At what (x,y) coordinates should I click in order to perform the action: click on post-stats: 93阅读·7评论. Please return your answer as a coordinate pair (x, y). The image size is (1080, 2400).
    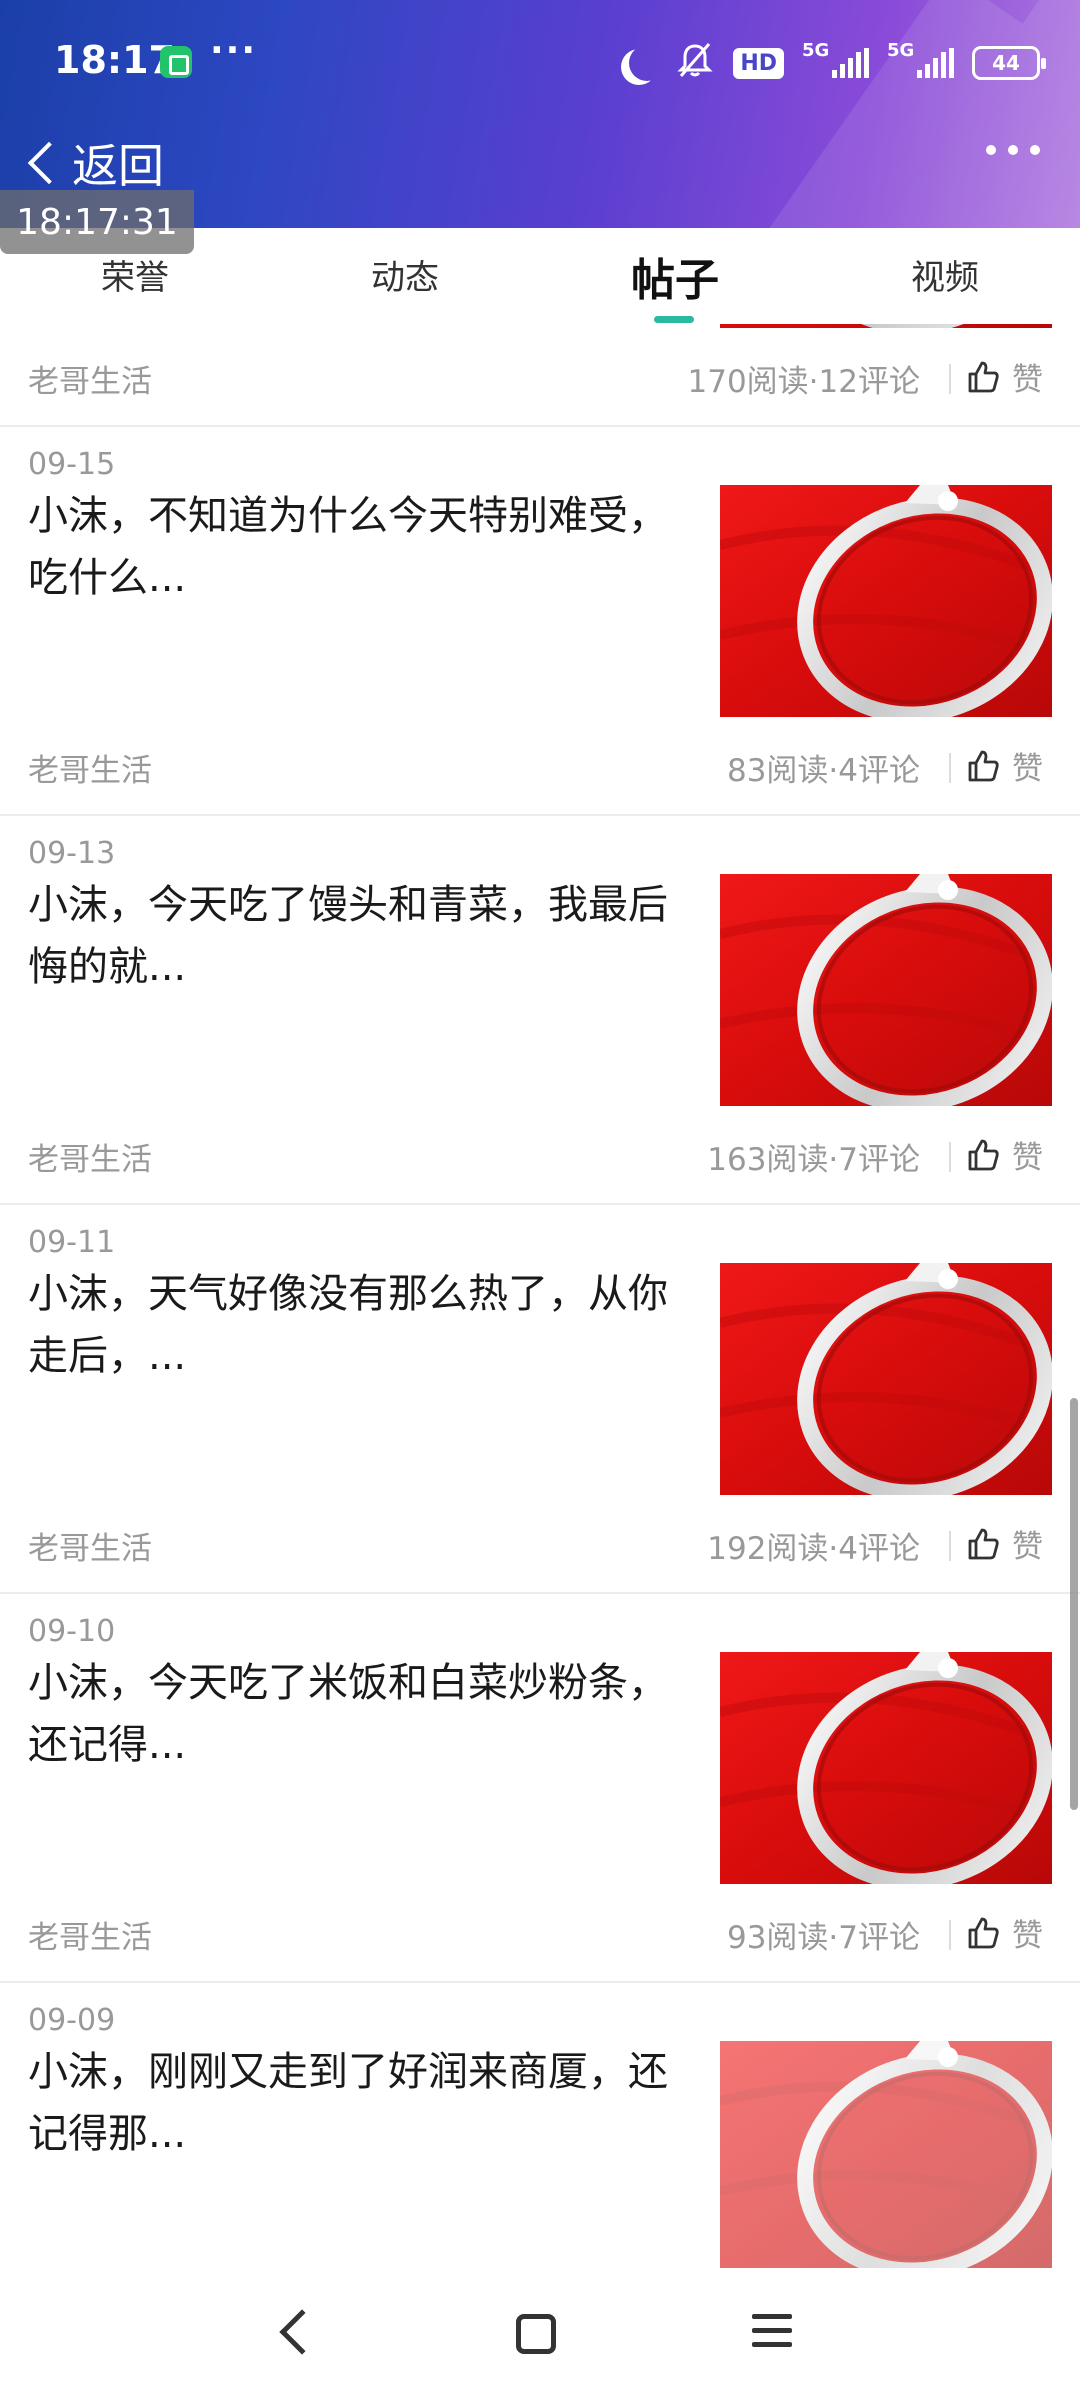
    Looking at the image, I should click on (823, 1938).